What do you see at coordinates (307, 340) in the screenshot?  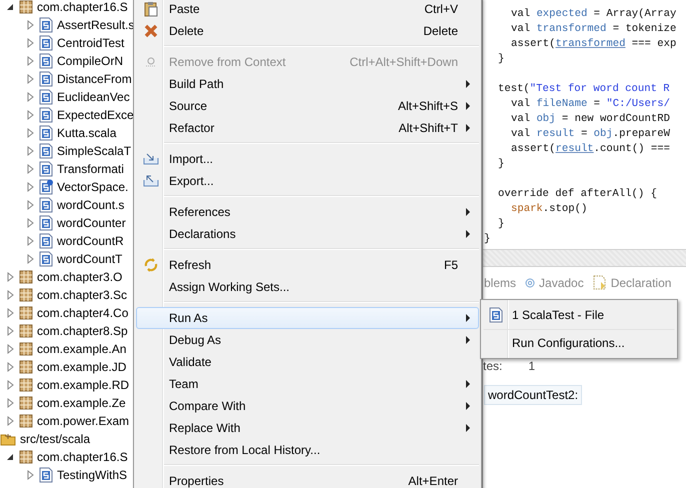 I see `menu-item: Debug As` at bounding box center [307, 340].